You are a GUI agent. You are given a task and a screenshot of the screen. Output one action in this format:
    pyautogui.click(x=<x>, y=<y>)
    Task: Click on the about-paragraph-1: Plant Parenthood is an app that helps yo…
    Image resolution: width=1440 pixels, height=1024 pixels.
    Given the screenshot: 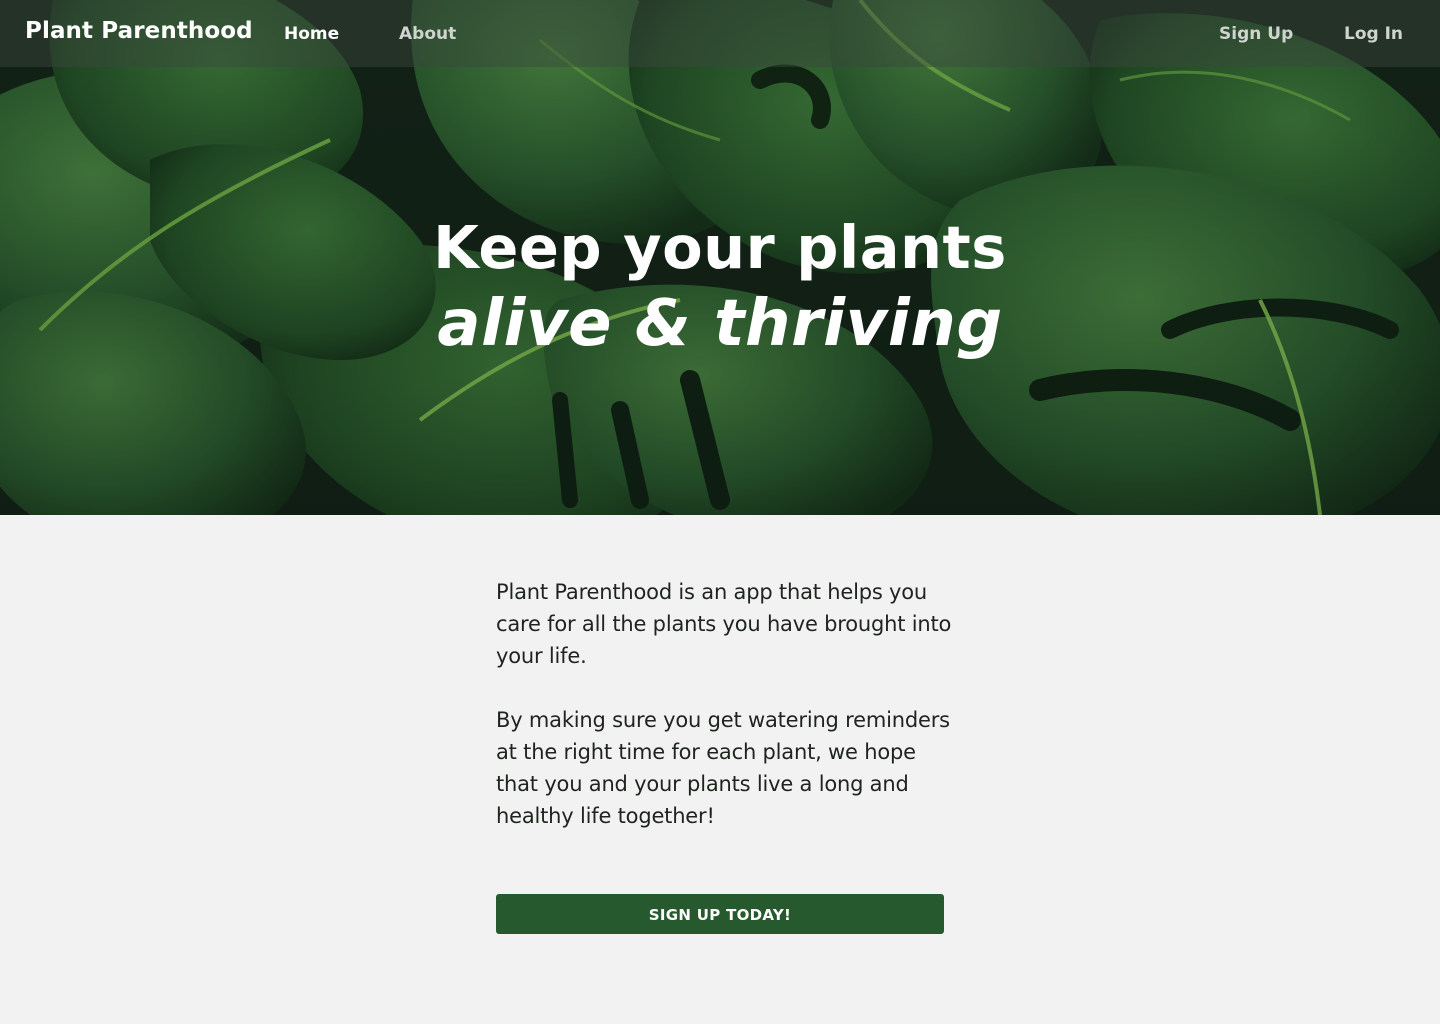 What is the action you would take?
    pyautogui.click(x=724, y=624)
    